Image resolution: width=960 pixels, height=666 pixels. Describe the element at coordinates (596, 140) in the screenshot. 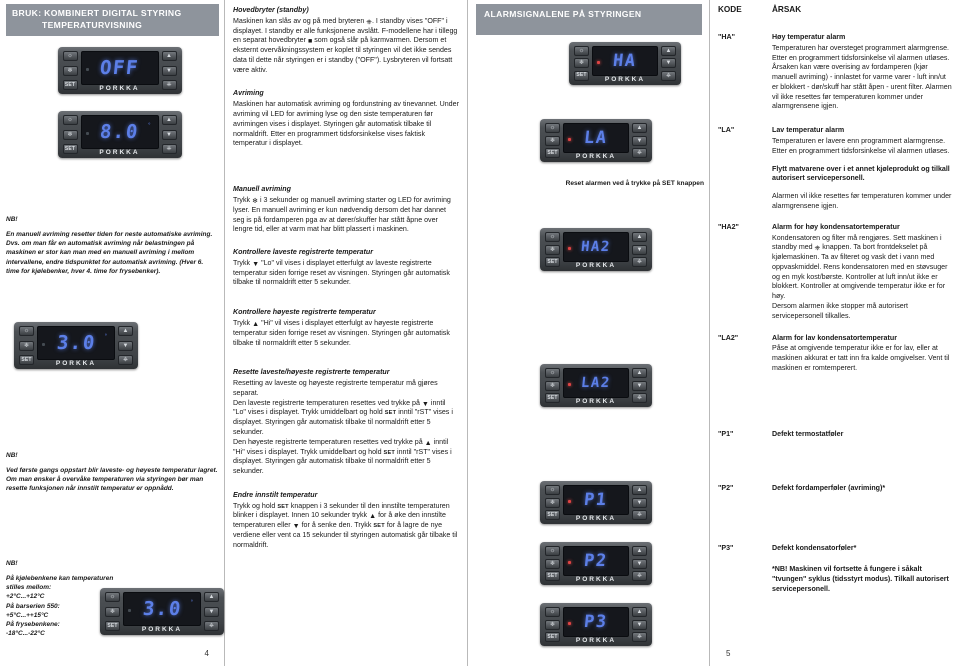

I see `alarm-display-la-wrap: ☼ ❄ SET LA ▲ ▼ ⎈ PORKKA` at that location.